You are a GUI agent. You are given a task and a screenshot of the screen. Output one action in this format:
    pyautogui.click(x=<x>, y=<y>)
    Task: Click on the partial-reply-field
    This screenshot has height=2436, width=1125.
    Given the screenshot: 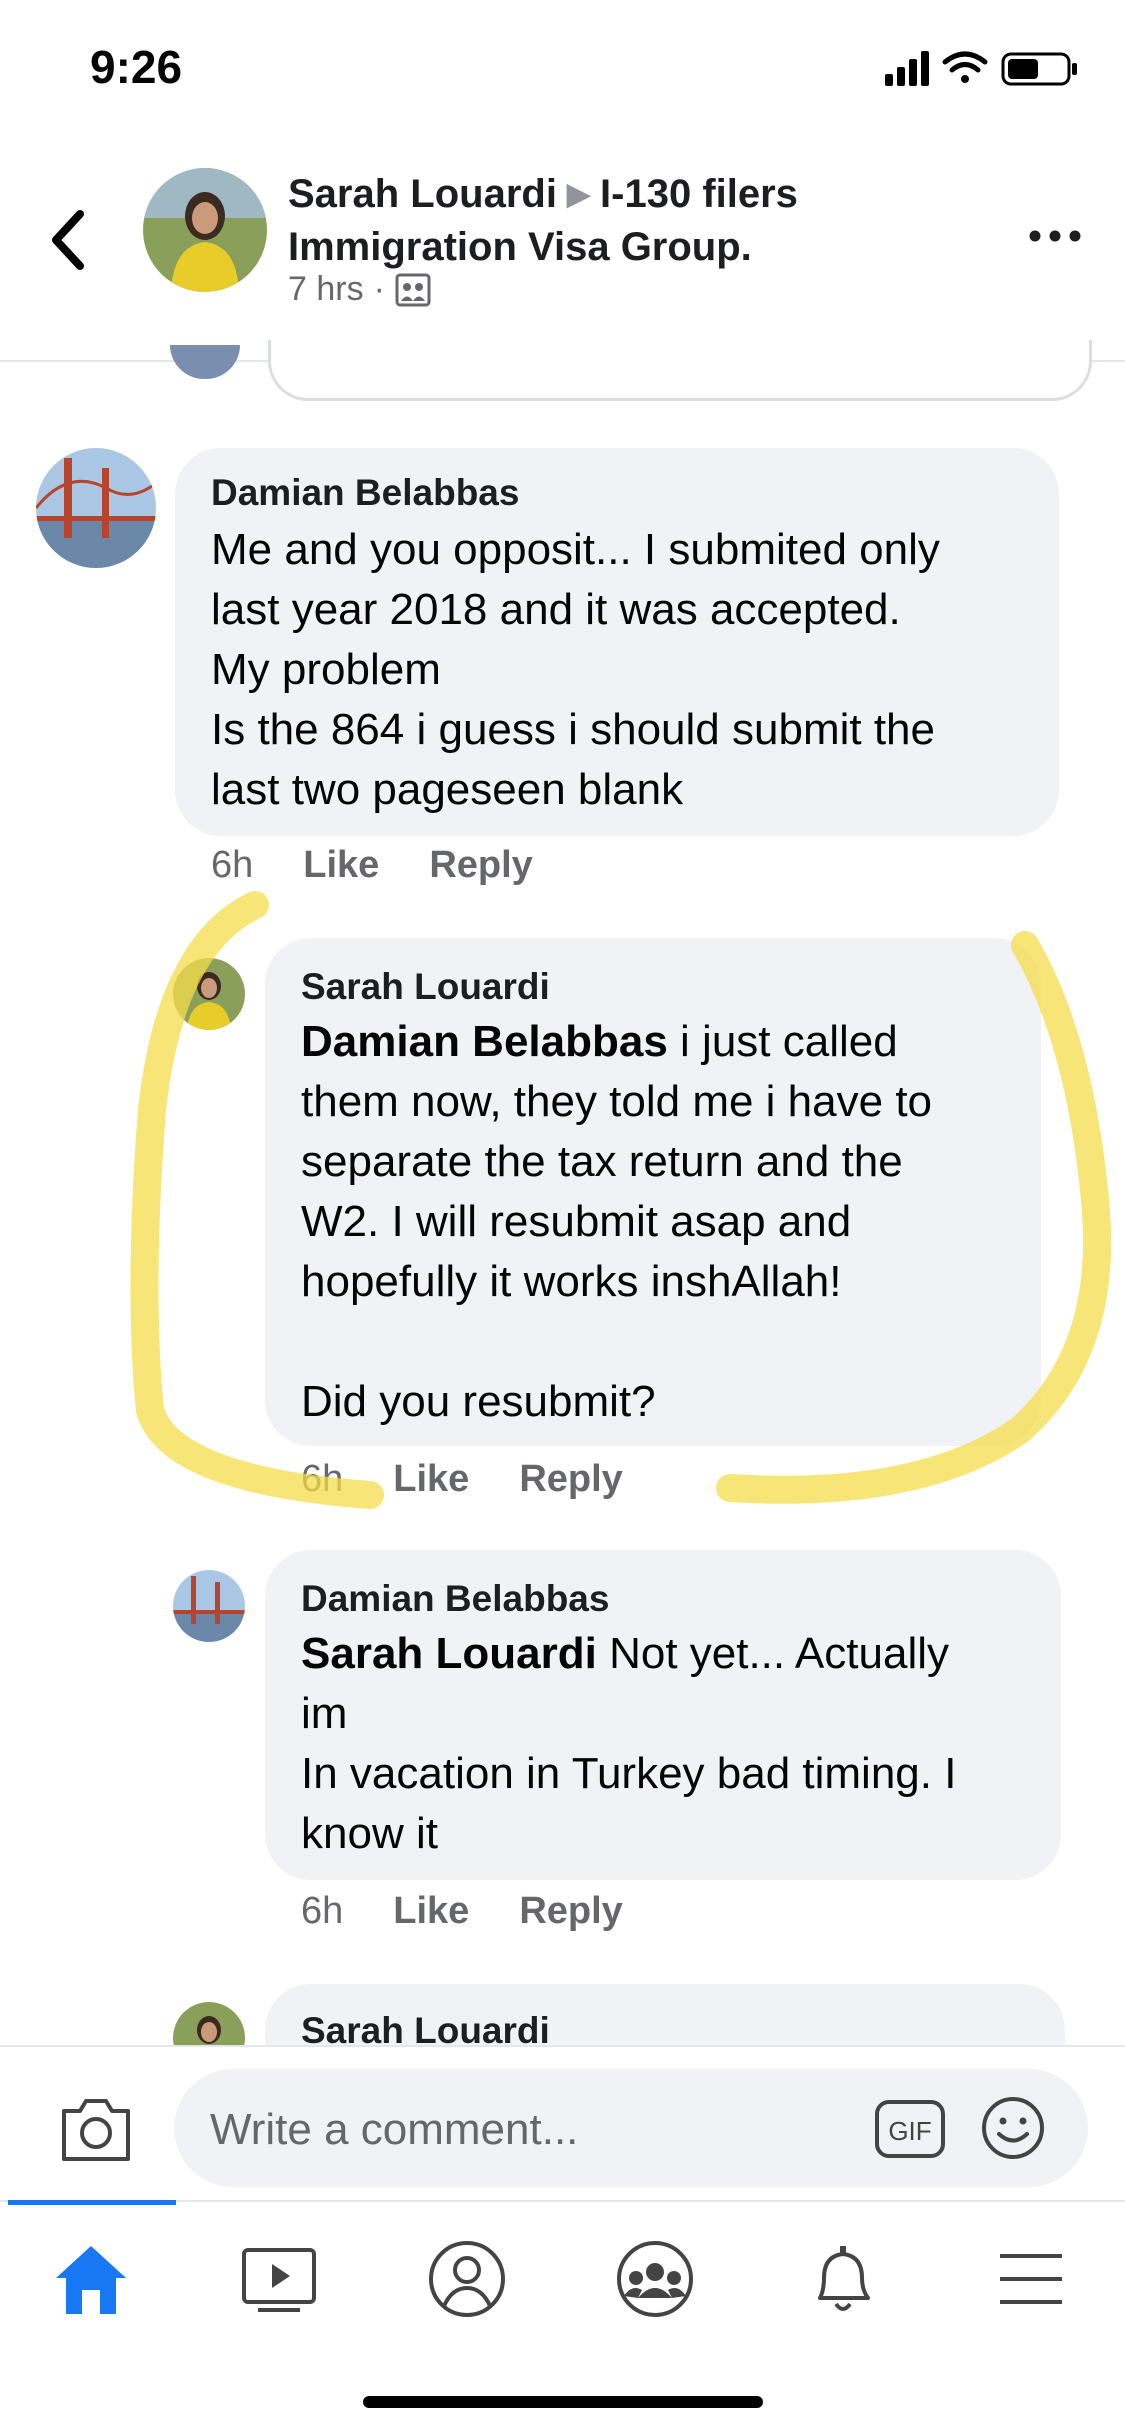 What is the action you would take?
    pyautogui.click(x=680, y=370)
    